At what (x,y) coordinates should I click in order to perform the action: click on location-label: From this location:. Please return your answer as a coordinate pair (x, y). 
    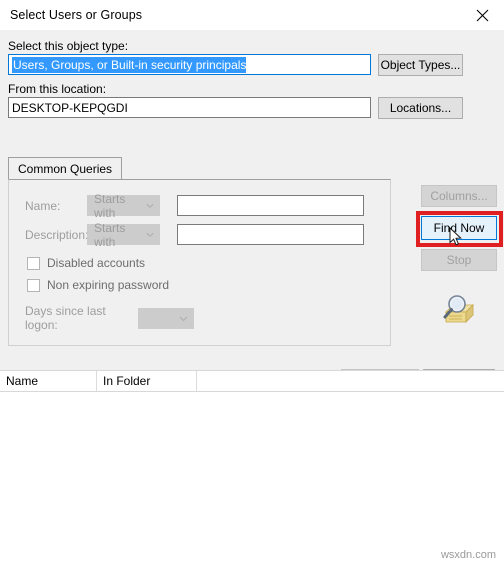
    Looking at the image, I should click on (57, 89).